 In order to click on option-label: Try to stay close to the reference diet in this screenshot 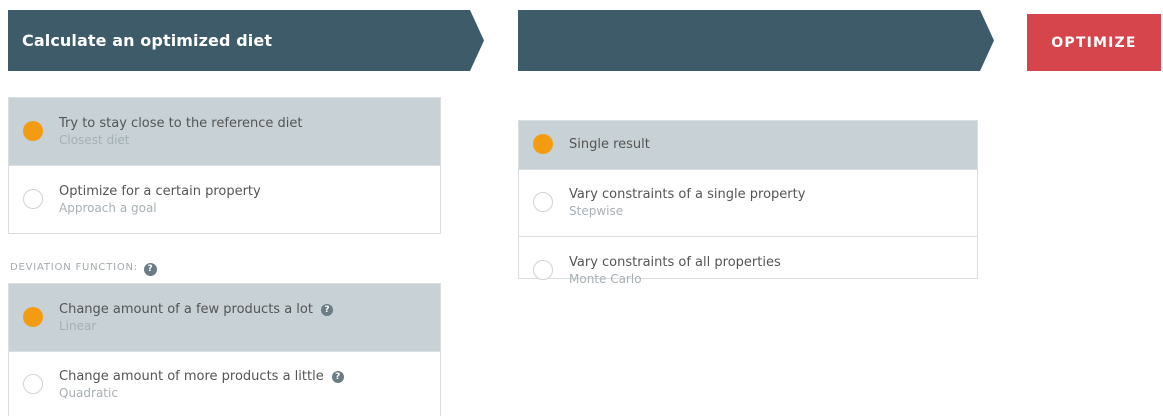, I will do `click(181, 123)`.